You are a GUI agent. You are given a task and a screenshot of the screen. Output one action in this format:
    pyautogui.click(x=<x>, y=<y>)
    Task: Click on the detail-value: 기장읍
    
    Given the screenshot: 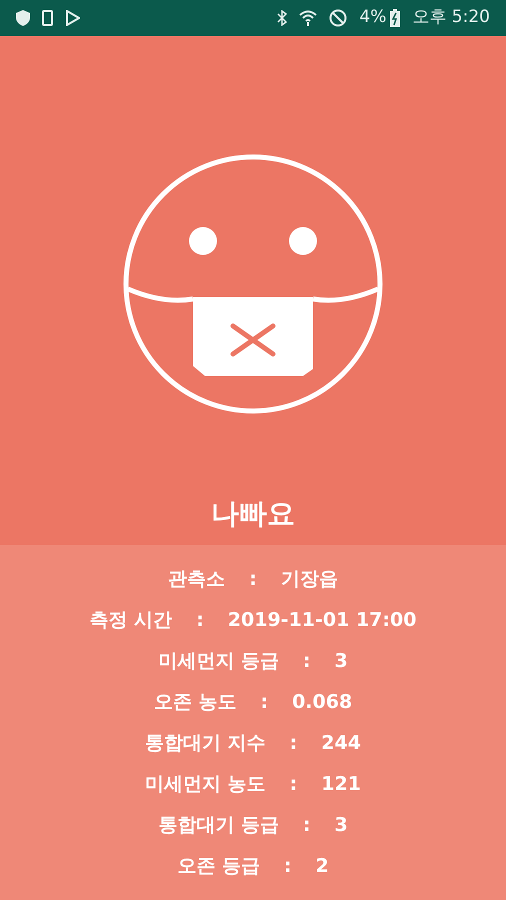 What is the action you would take?
    pyautogui.click(x=309, y=579)
    